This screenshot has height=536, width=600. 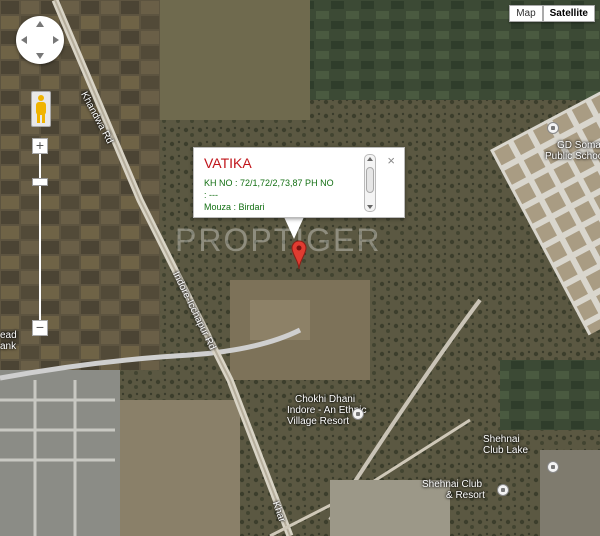 I want to click on zoom-out-button: −, so click(x=40, y=328).